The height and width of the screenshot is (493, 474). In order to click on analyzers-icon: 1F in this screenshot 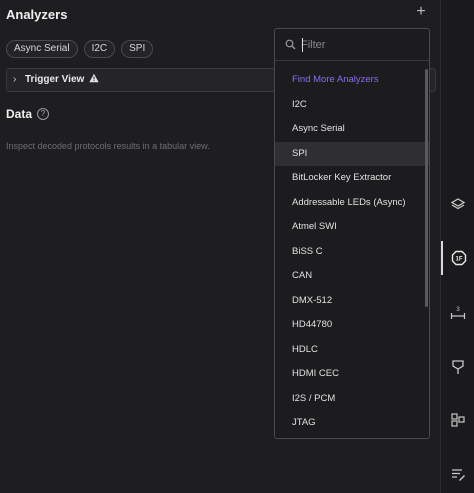, I will do `click(457, 258)`.